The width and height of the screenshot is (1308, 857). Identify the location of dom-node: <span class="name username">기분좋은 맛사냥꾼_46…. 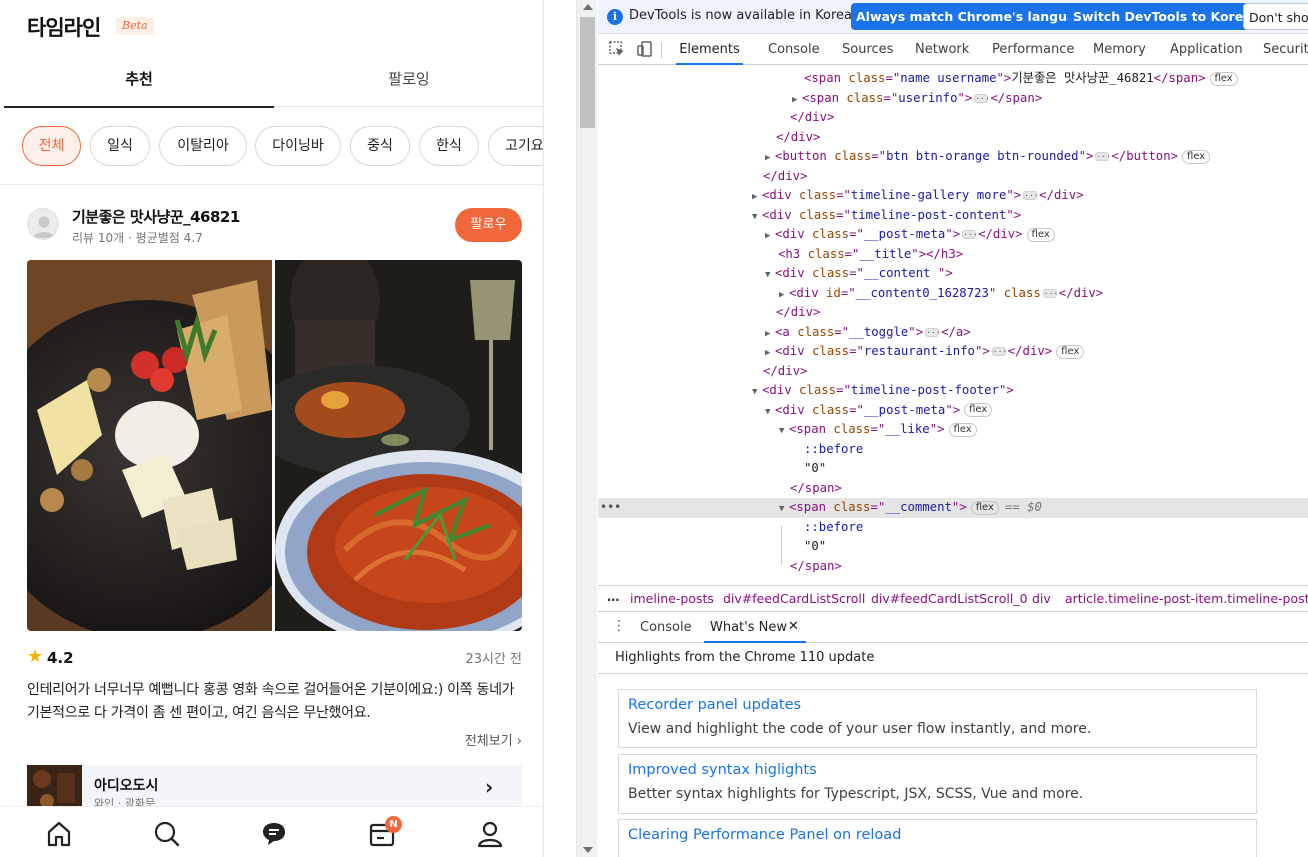
(953, 79).